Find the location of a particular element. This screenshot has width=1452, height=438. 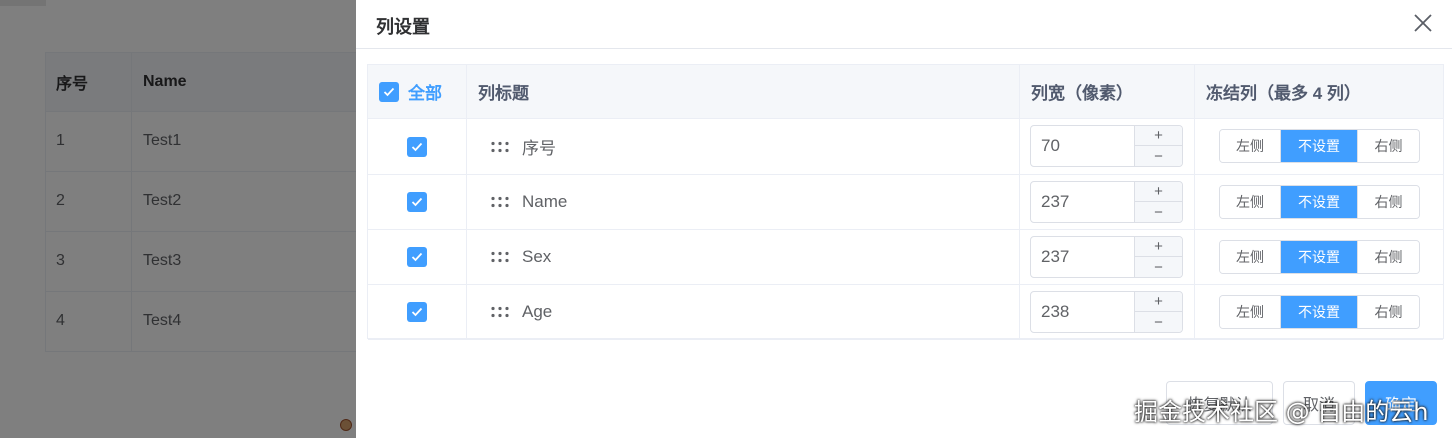

close-icon is located at coordinates (1423, 23).